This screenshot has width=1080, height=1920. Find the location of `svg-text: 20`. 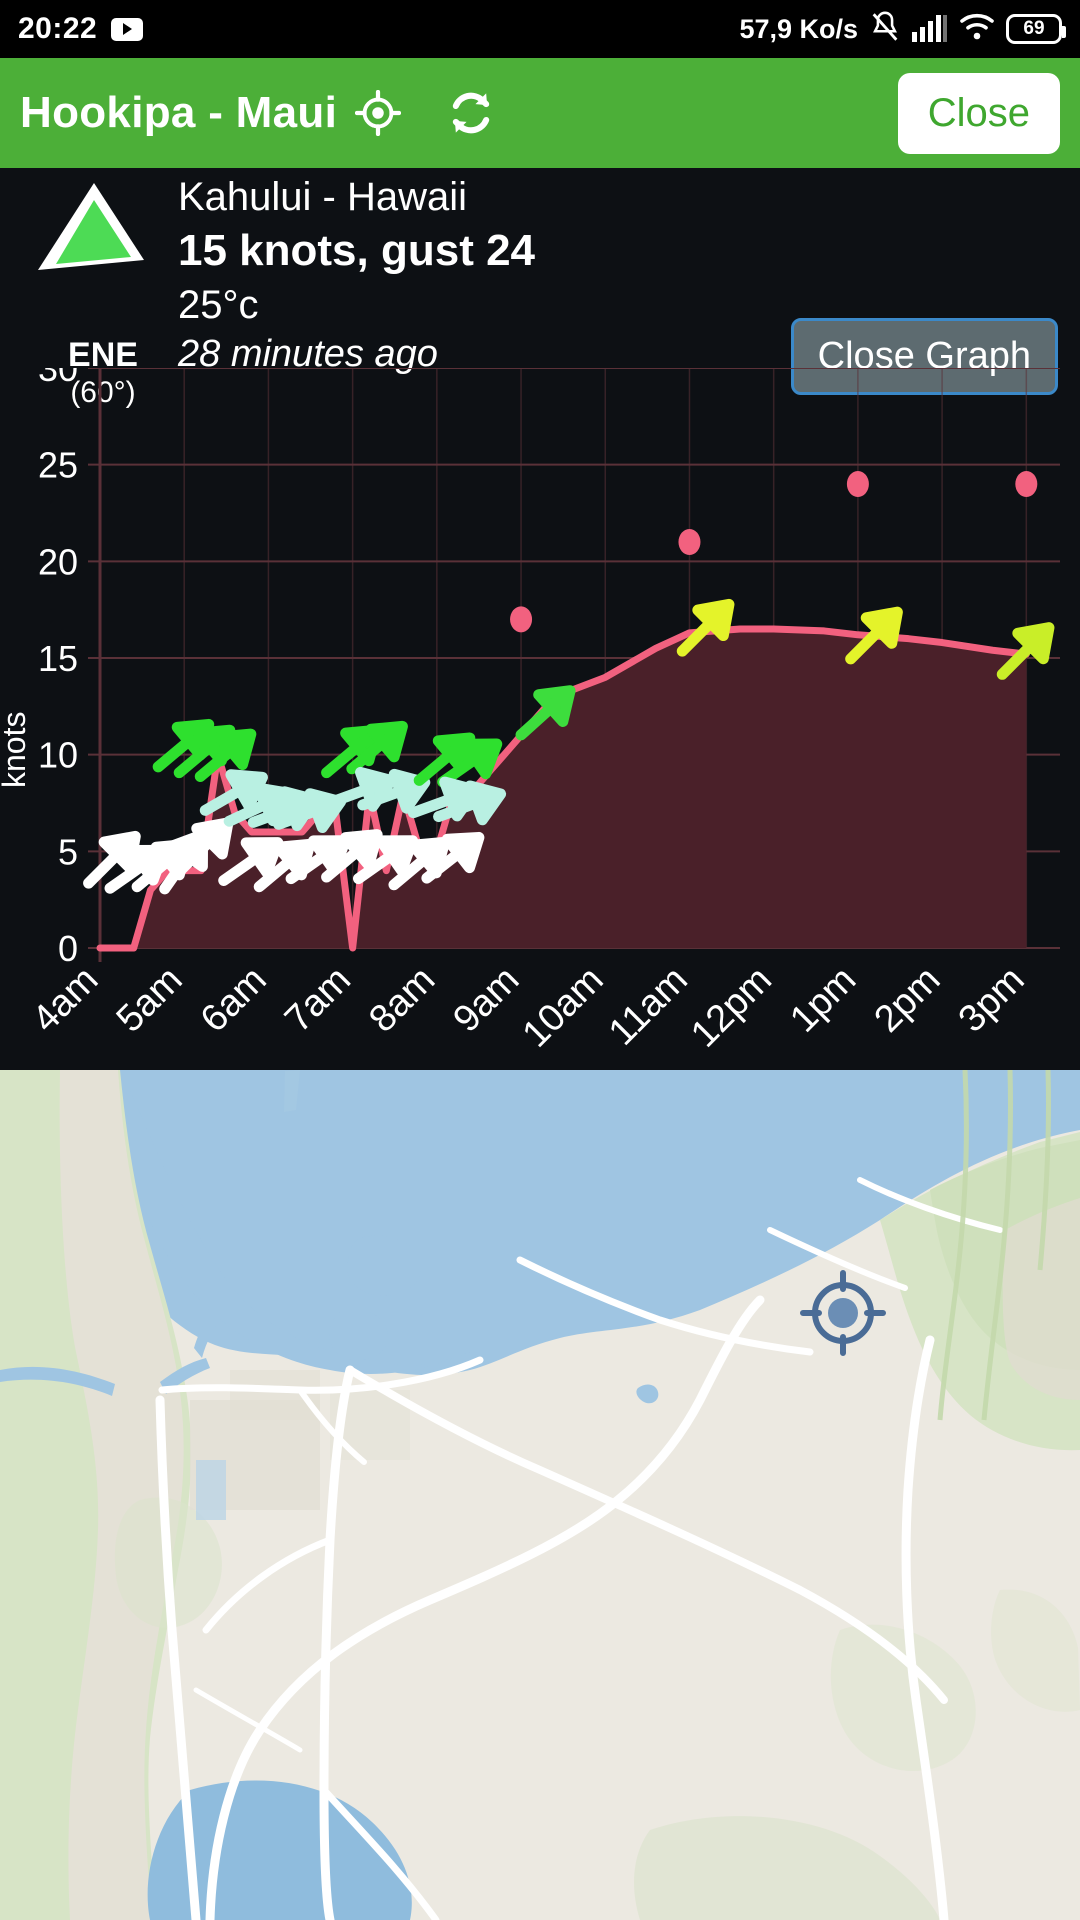

svg-text: 20 is located at coordinates (58, 561).